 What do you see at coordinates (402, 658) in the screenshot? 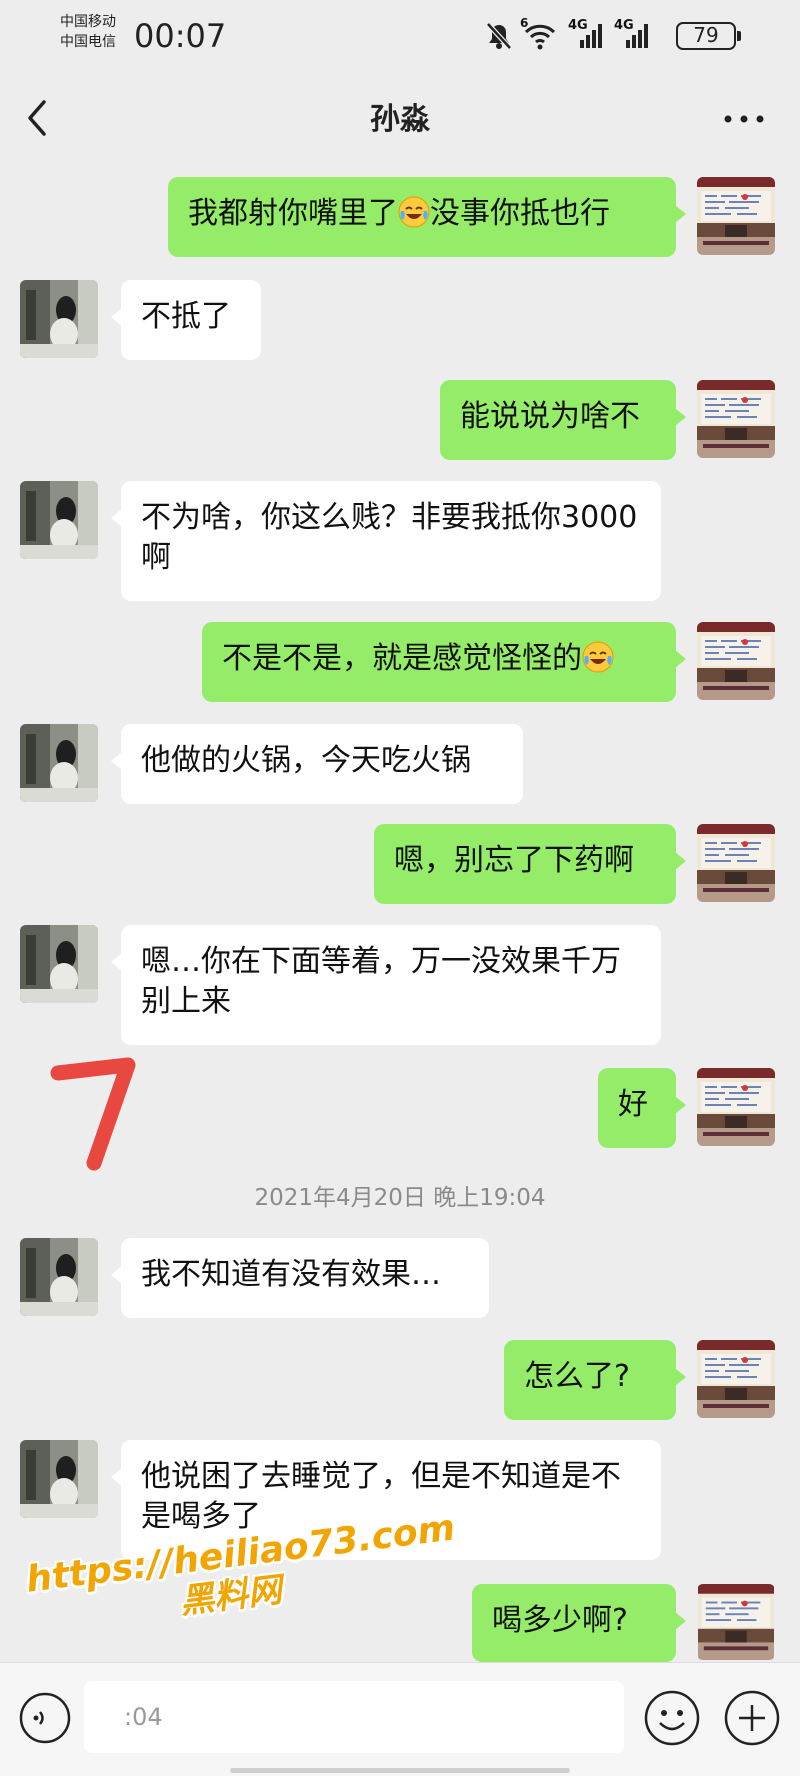
I see `message-text: 不是不是，就是感觉怪怪的` at bounding box center [402, 658].